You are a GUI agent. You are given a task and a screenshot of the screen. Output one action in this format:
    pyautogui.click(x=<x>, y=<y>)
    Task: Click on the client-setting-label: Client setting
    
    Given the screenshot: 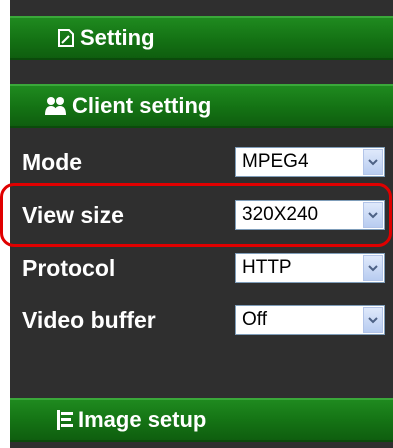 What is the action you would take?
    pyautogui.click(x=142, y=105)
    